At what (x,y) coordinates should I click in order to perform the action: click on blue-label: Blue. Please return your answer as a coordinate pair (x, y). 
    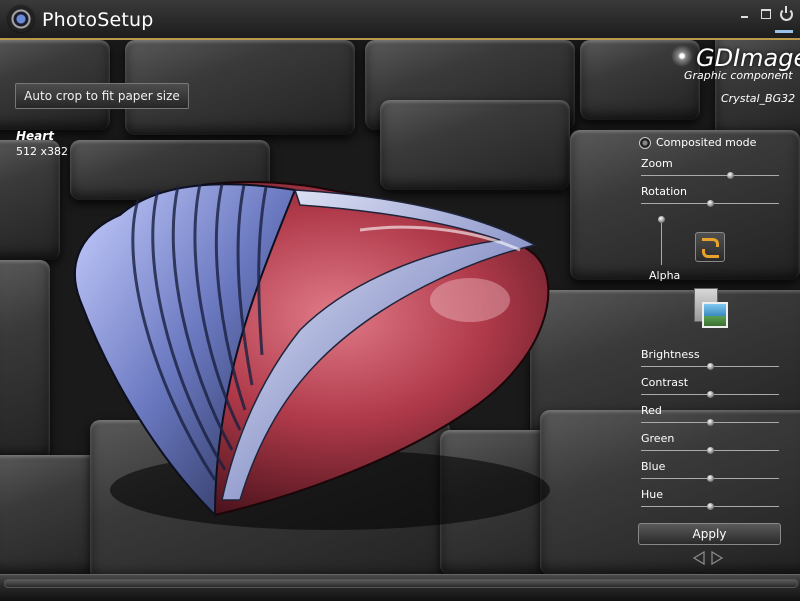
    Looking at the image, I should click on (653, 466).